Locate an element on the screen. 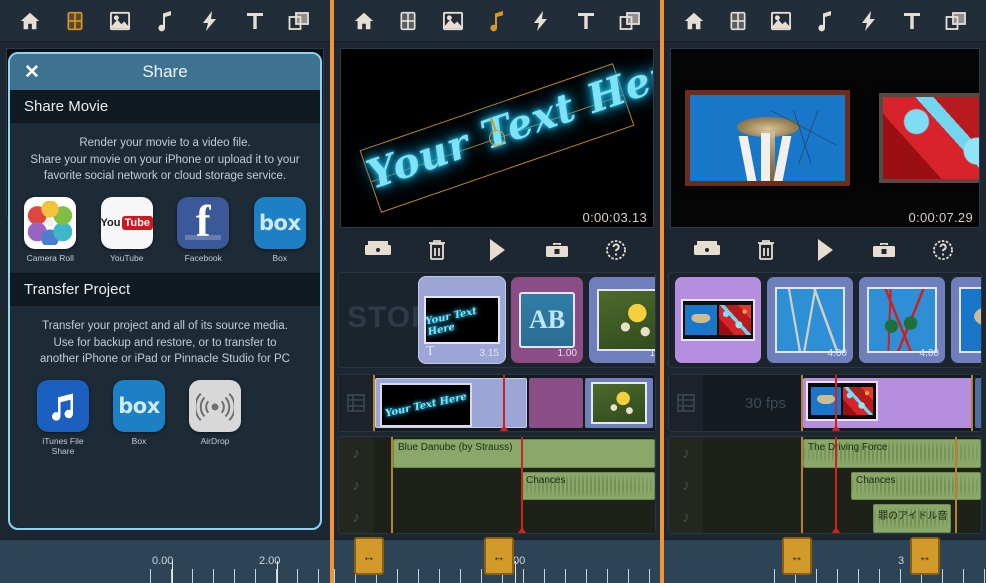 This screenshot has width=986, height=583. storyboard-clip-montage is located at coordinates (718, 320).